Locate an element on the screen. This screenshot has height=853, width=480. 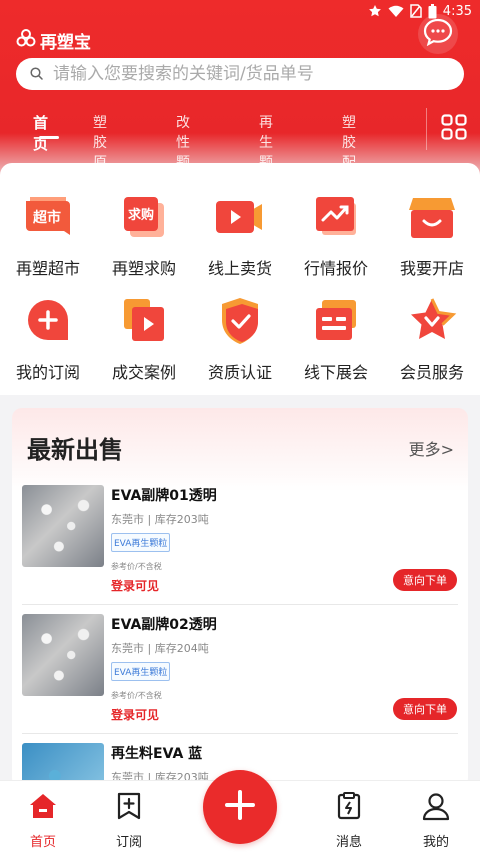
plus-icon is located at coordinates (240, 807).